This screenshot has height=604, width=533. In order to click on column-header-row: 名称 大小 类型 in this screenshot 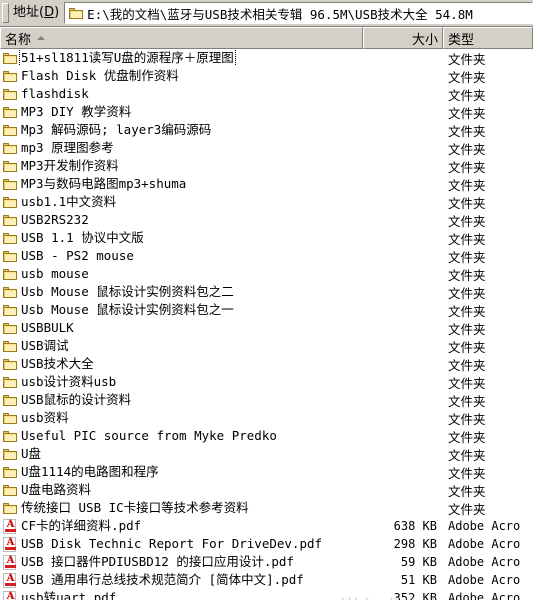, I will do `click(266, 38)`.